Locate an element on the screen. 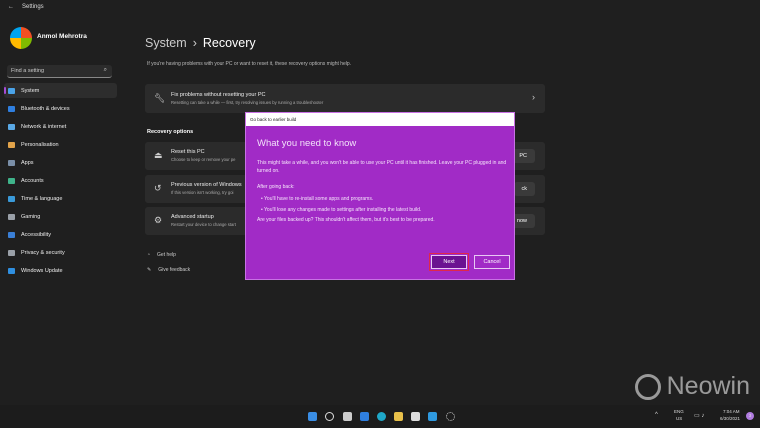 Image resolution: width=760 pixels, height=428 pixels. taskbar: ^ ENG US ▭ ♪ 7:04 AM 6/30/2021 3 is located at coordinates (380, 416).